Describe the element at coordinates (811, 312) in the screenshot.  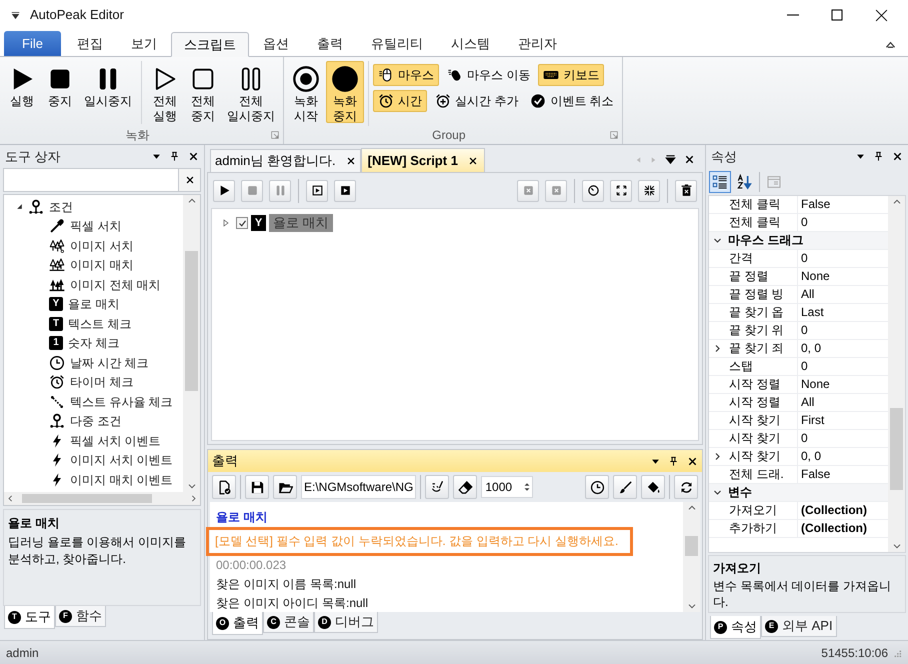
I see `property-value: Last` at that location.